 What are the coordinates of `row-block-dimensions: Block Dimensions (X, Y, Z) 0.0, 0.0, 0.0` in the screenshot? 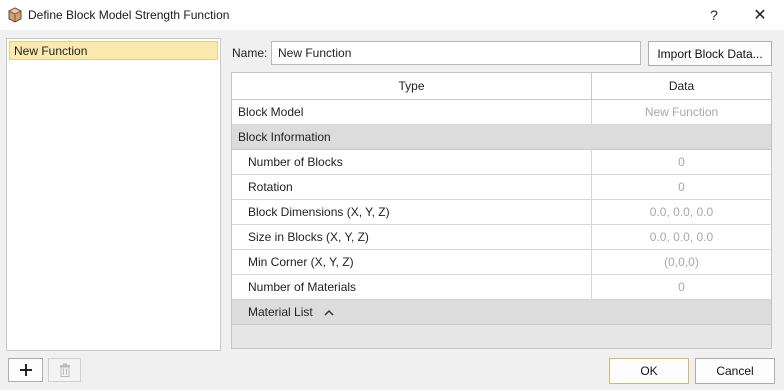 It's located at (501, 212).